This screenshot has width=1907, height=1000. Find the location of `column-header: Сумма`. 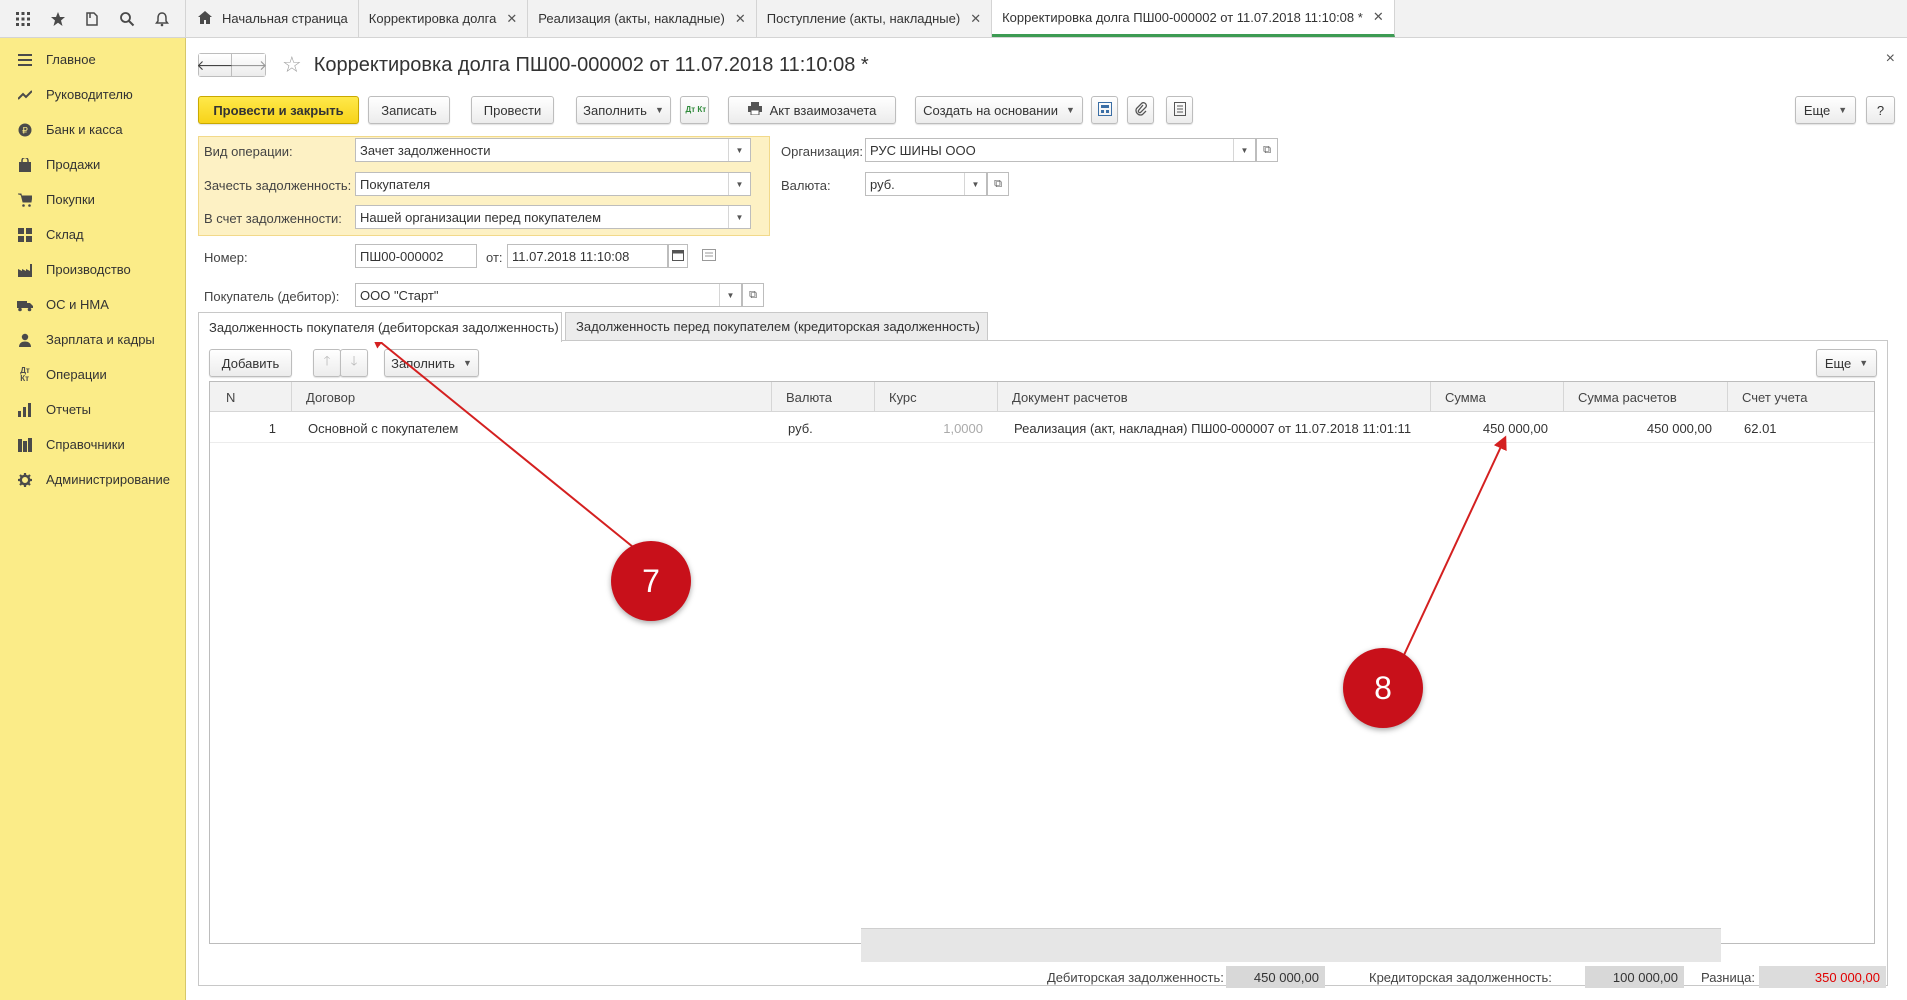

column-header: Сумма is located at coordinates (1497, 397).